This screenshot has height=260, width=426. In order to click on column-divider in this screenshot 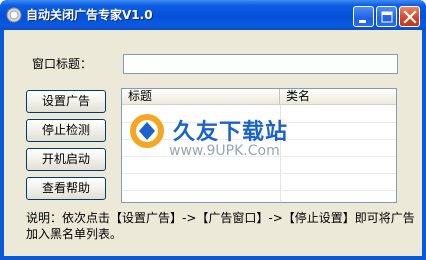, I will do `click(280, 153)`.